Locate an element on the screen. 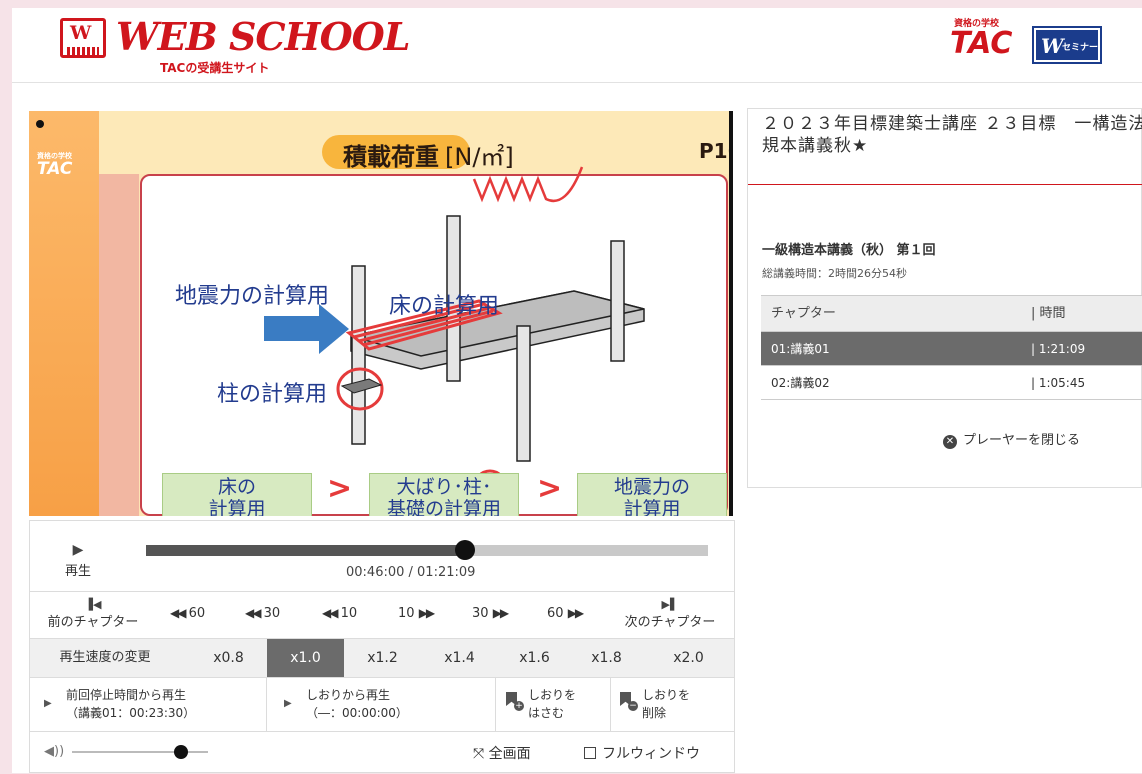  web-school-logo: W WEB SCHOOL TACの受講生サイト is located at coordinates (235, 45).